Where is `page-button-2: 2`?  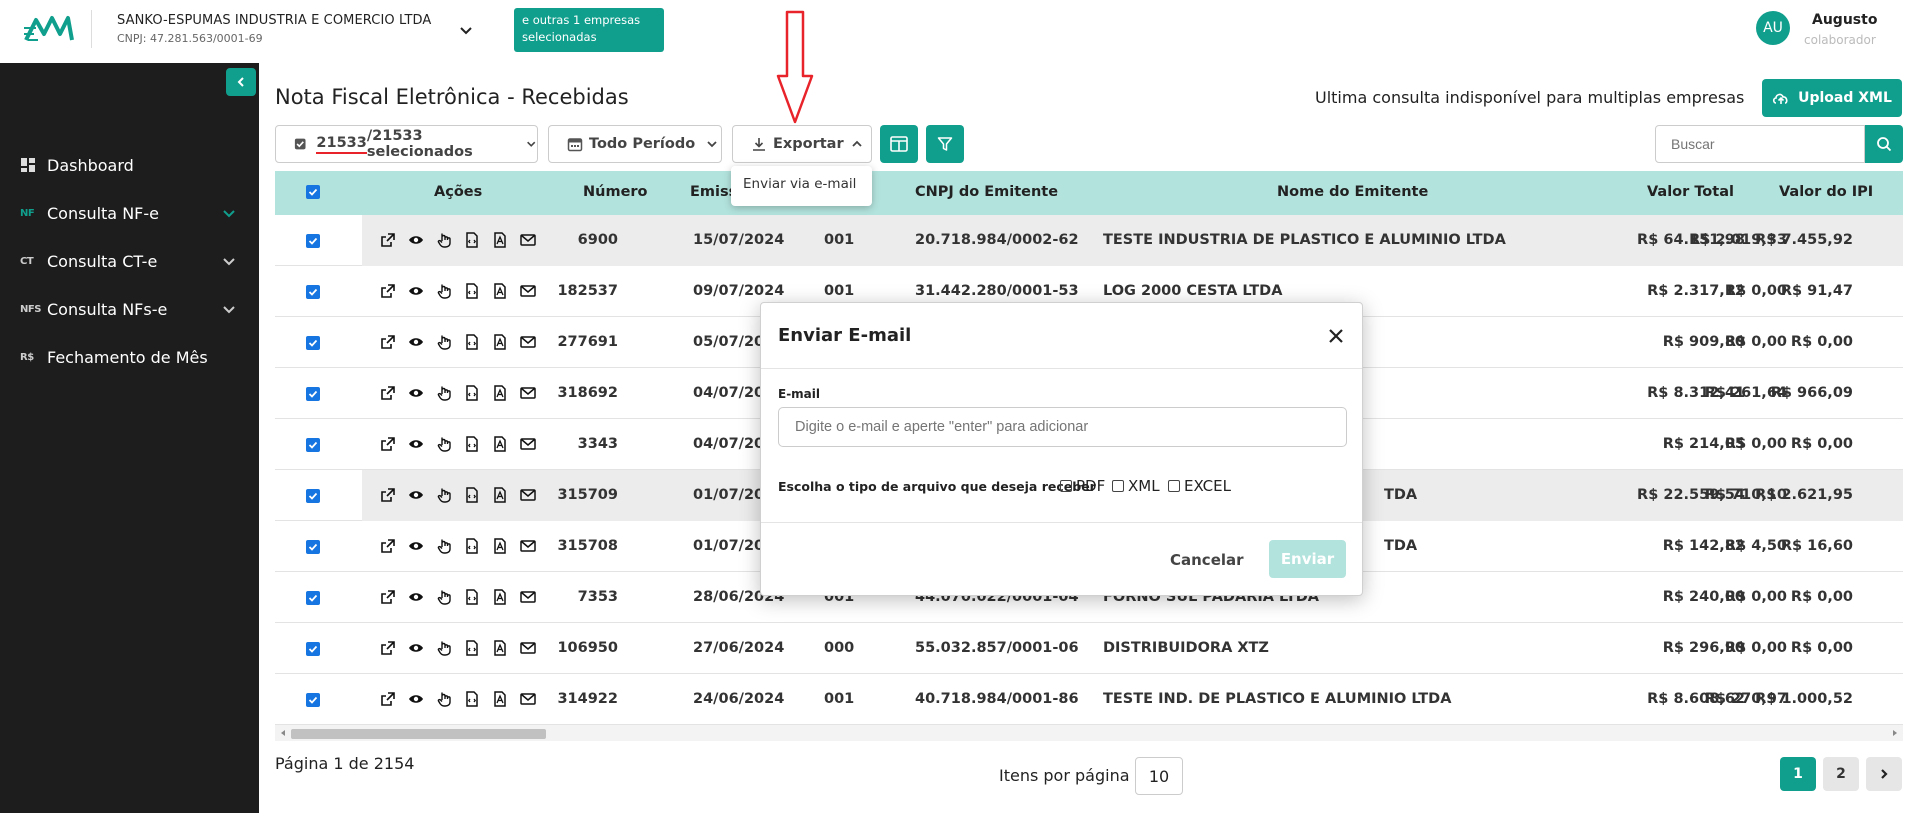 page-button-2: 2 is located at coordinates (1841, 774).